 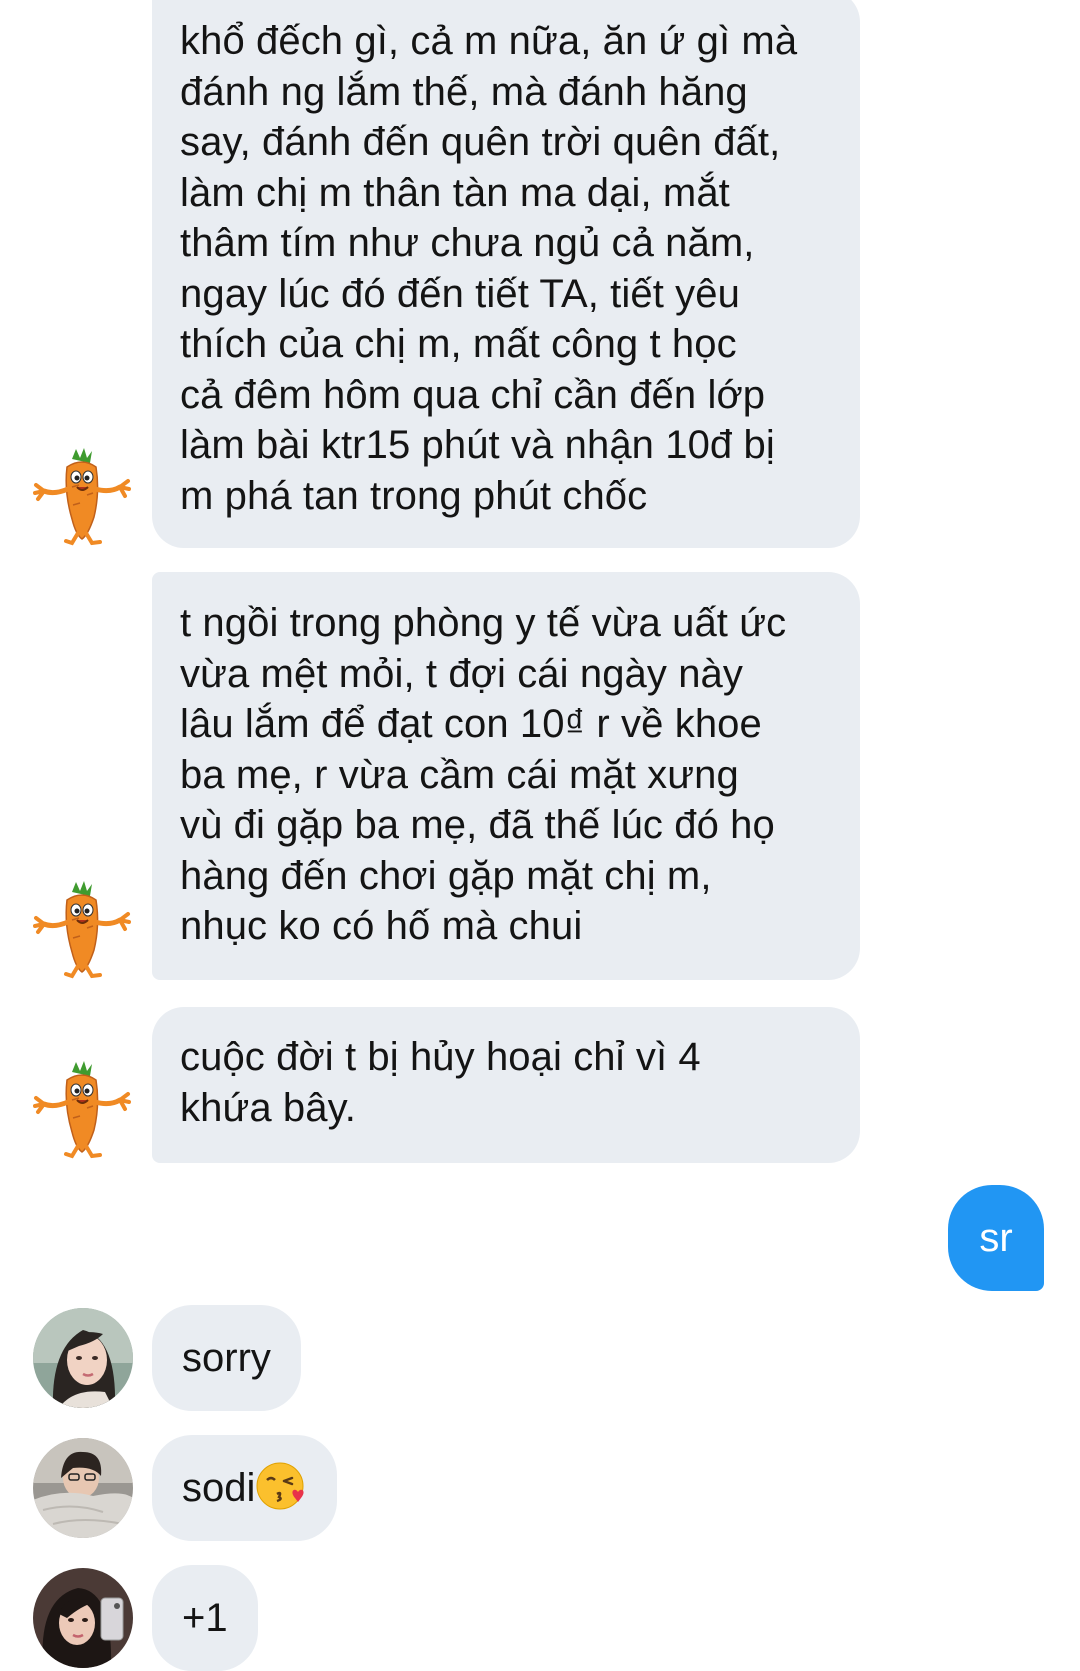 I want to click on face-blowing-kiss-emoji, so click(x=280, y=1486).